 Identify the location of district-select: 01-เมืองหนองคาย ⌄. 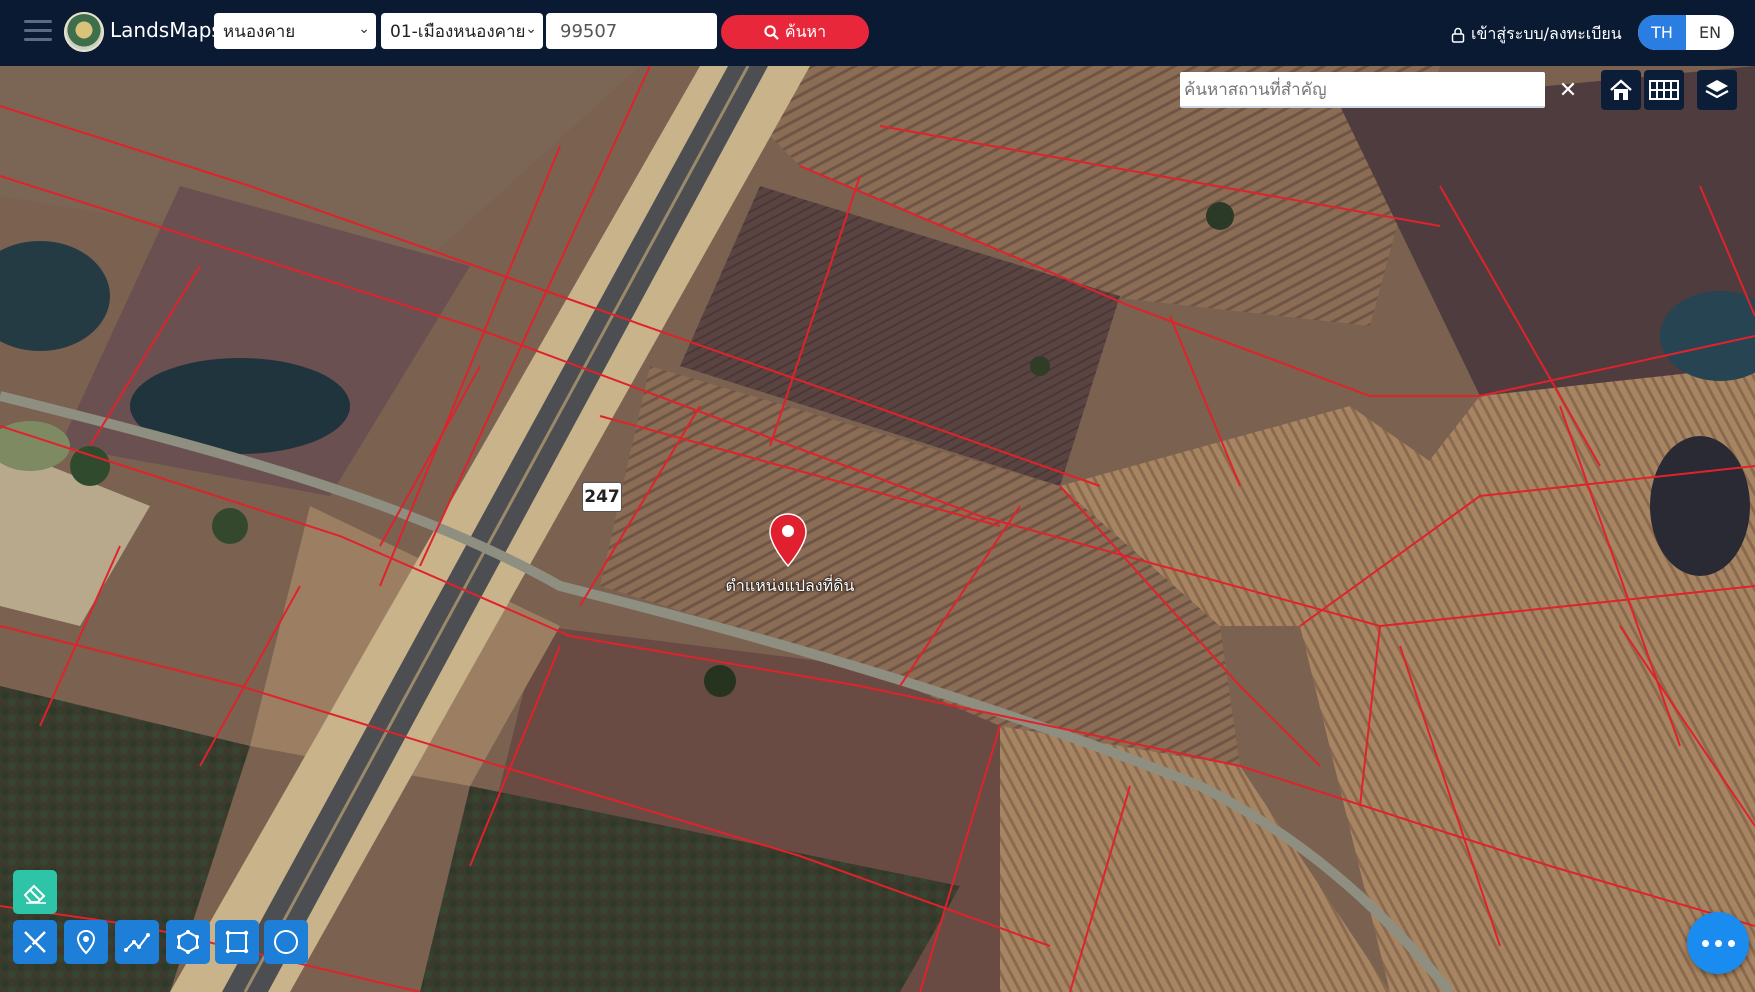
(462, 31).